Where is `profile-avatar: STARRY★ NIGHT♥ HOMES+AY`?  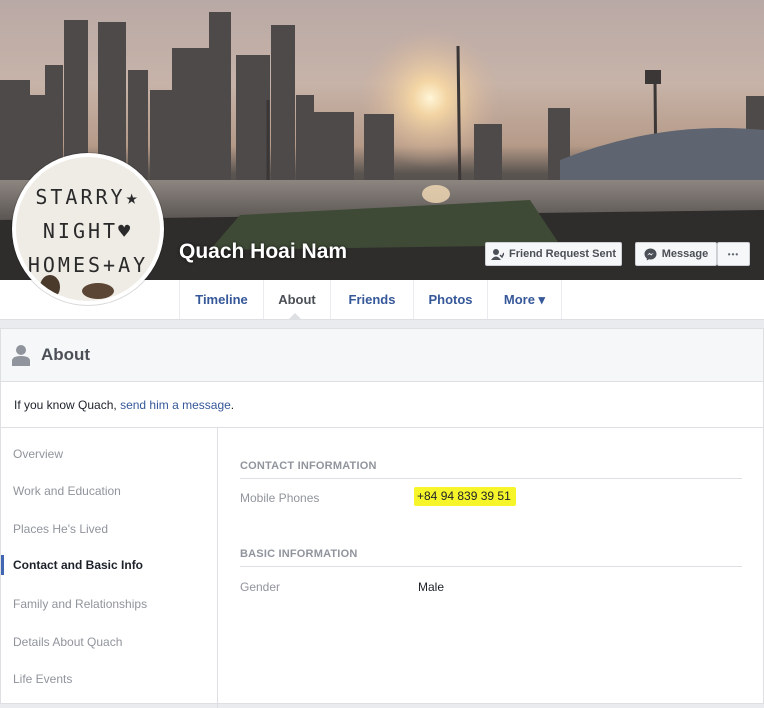
profile-avatar: STARRY★ NIGHT♥ HOMES+AY is located at coordinates (88, 229).